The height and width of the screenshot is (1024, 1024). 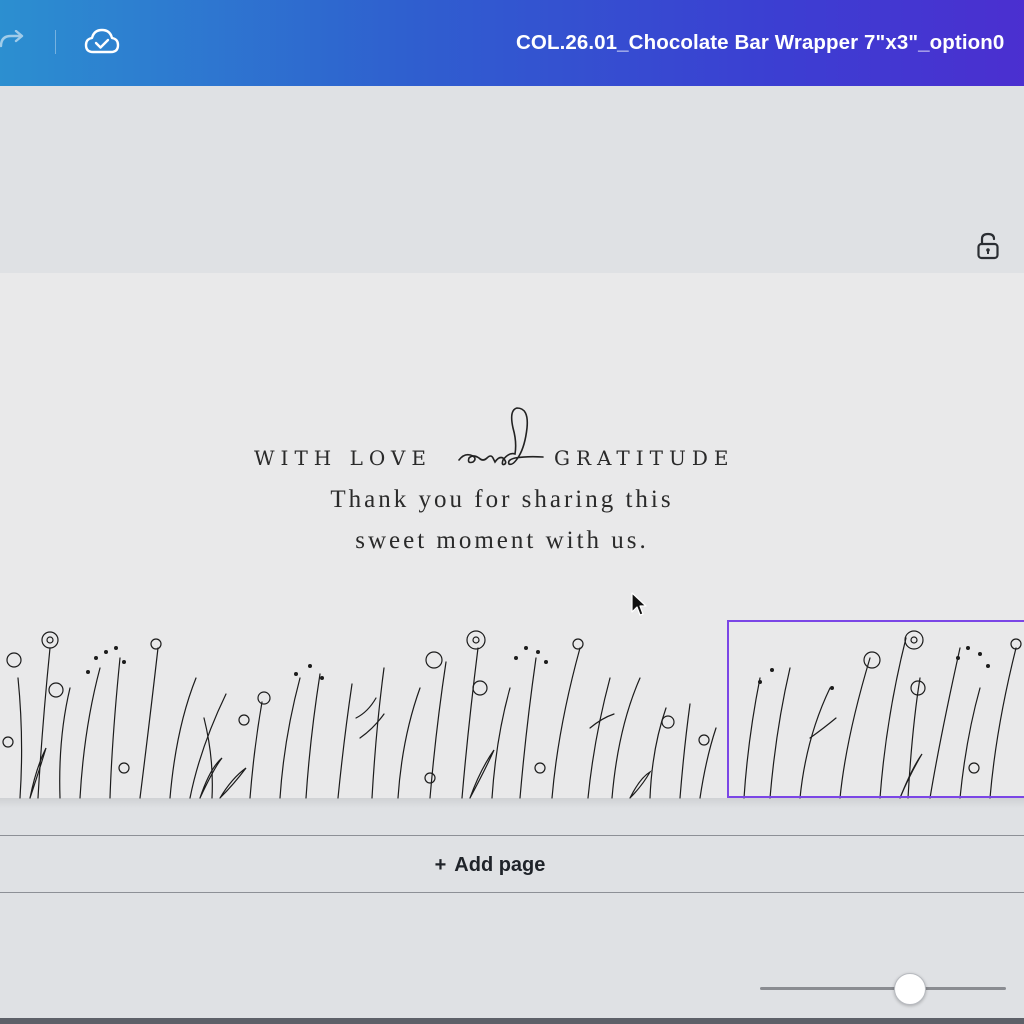 What do you see at coordinates (12, 39) in the screenshot?
I see `redo-icon` at bounding box center [12, 39].